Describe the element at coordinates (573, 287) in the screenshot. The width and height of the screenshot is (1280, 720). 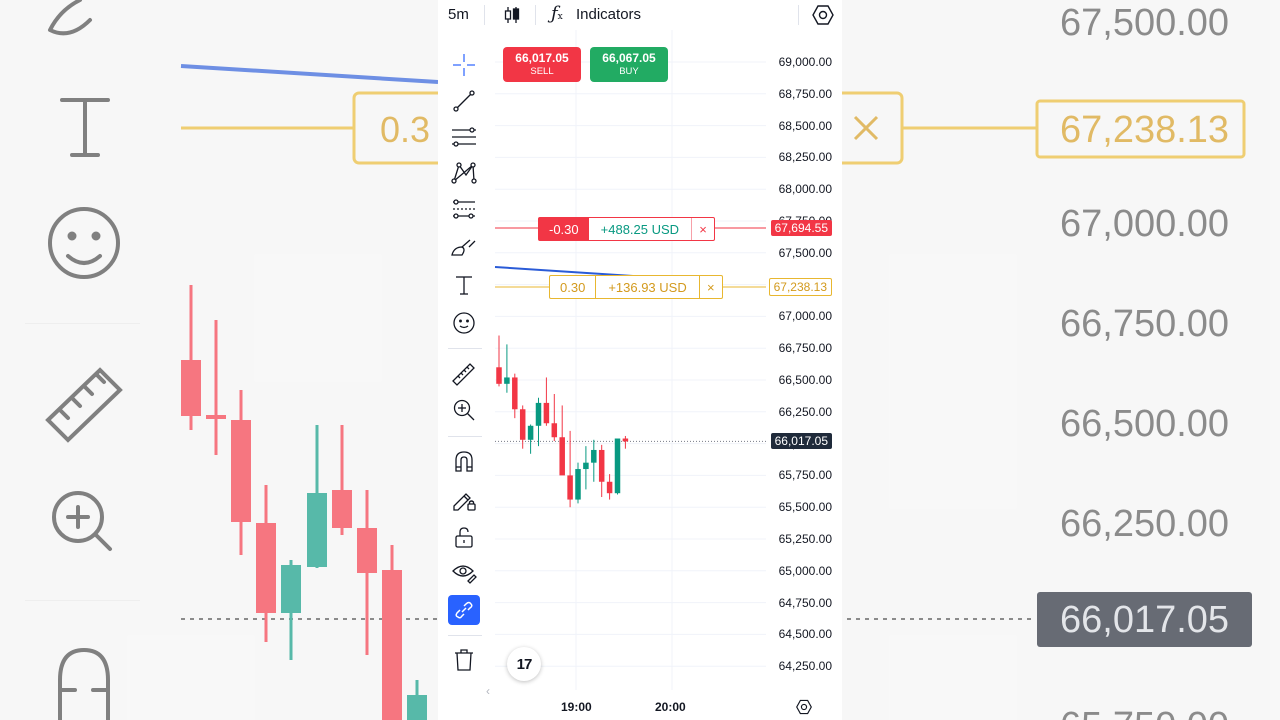
I see `position-quantity: 0.30` at that location.